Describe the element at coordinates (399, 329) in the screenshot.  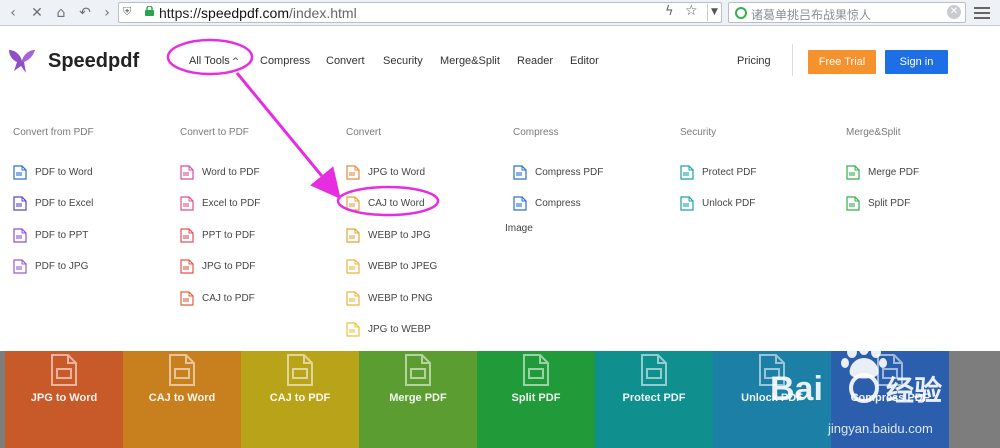
I see `dropdown-tool-label: JPG to WEBP` at that location.